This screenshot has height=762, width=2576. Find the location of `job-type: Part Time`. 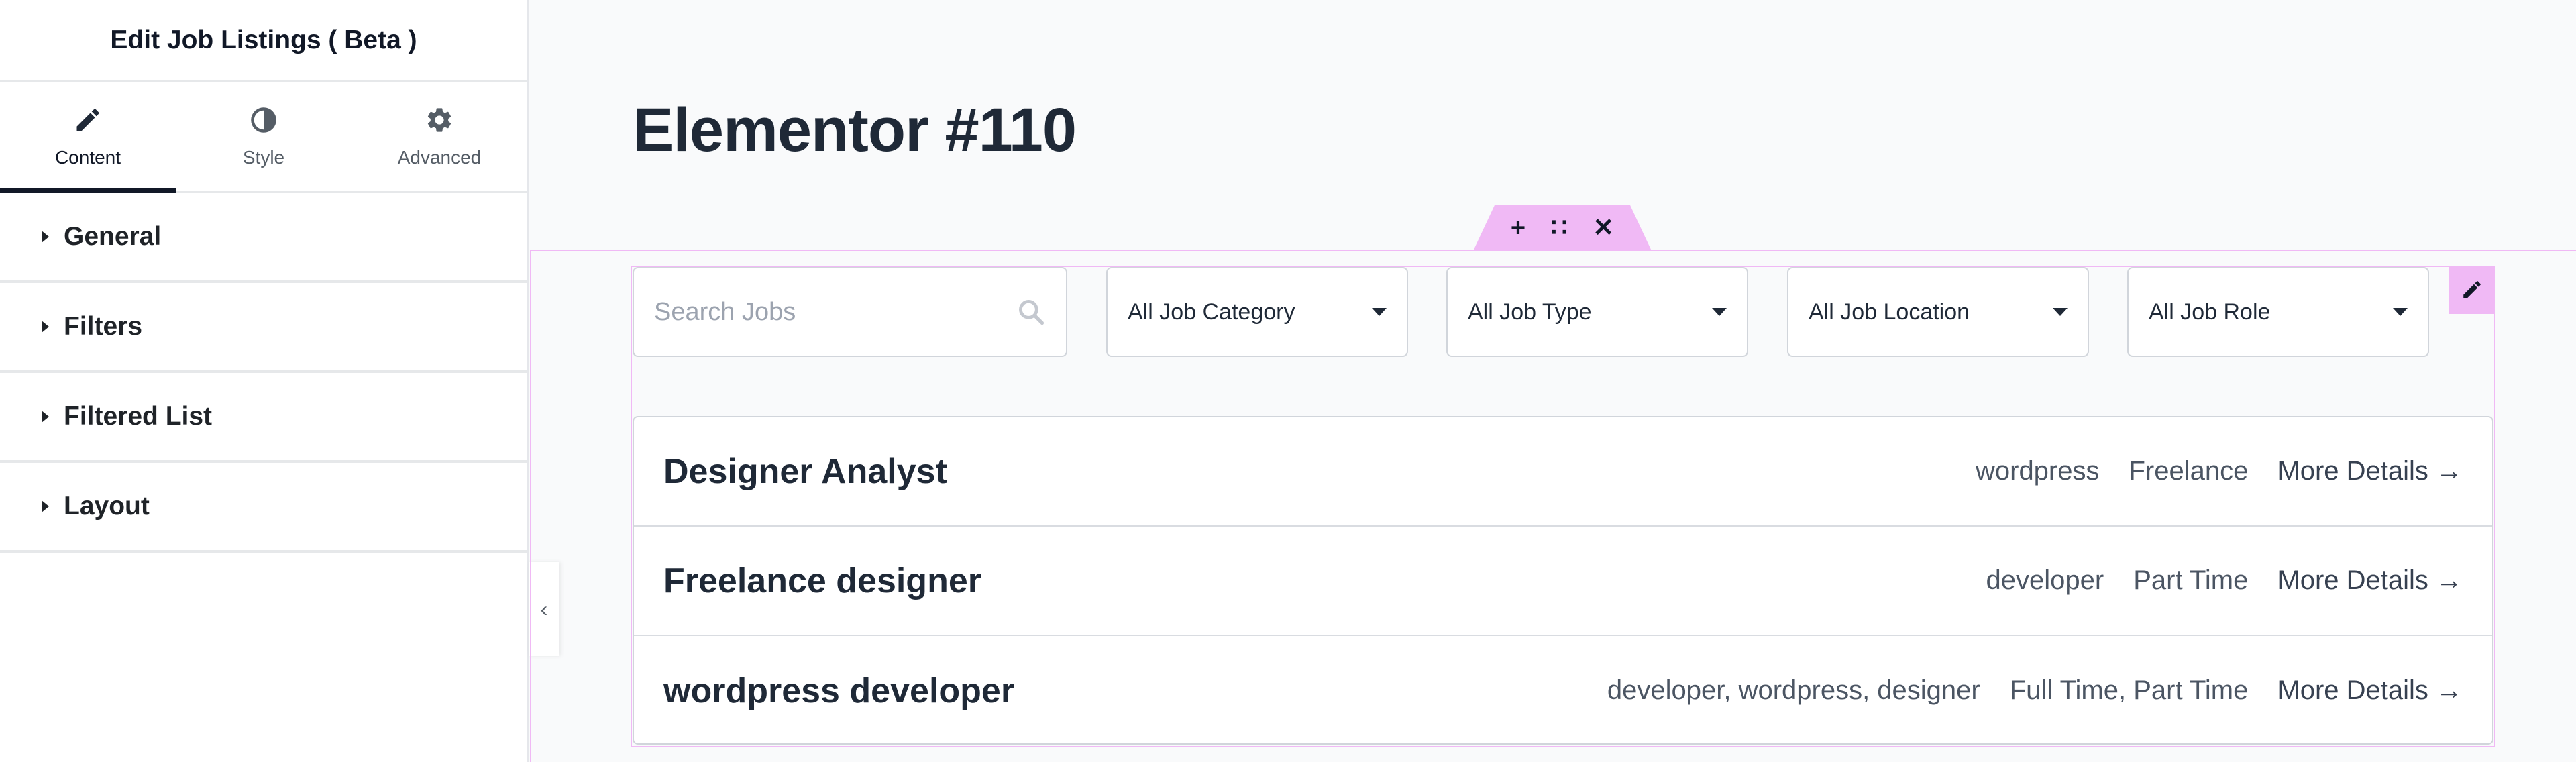

job-type: Part Time is located at coordinates (2191, 580).